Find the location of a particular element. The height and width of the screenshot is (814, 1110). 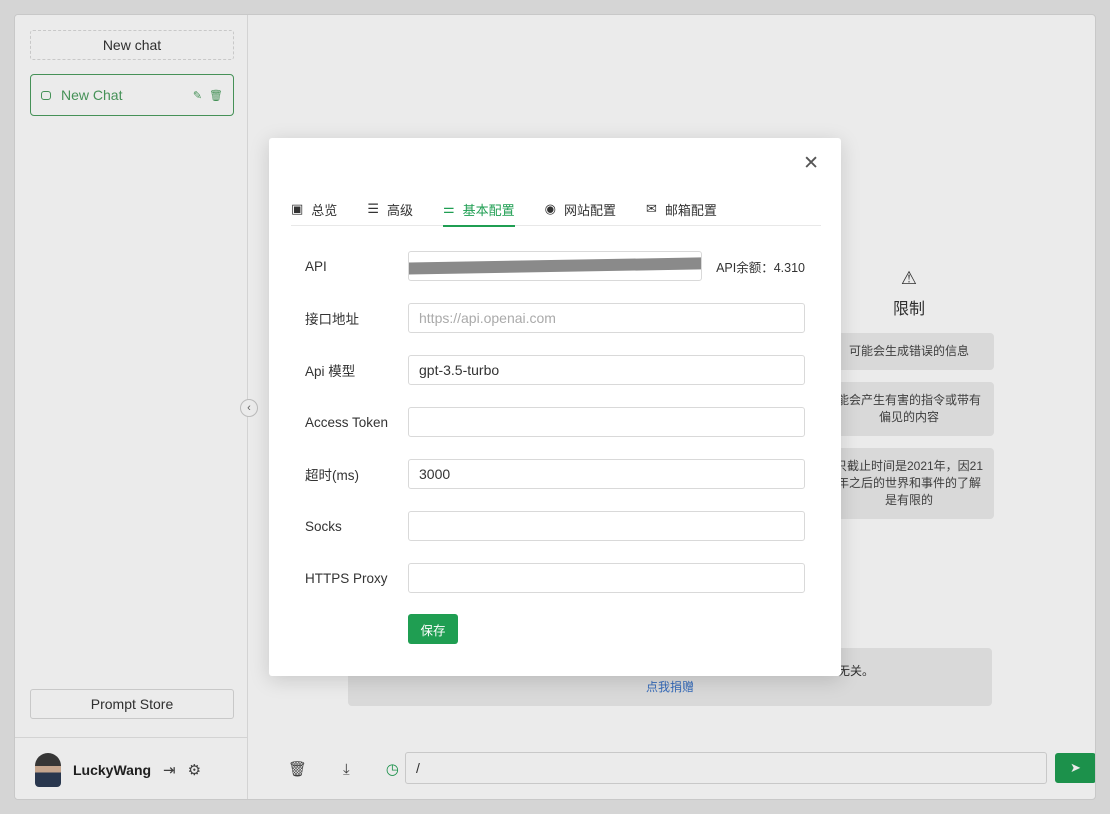

api-row: API API余额：4.310 is located at coordinates (555, 266).